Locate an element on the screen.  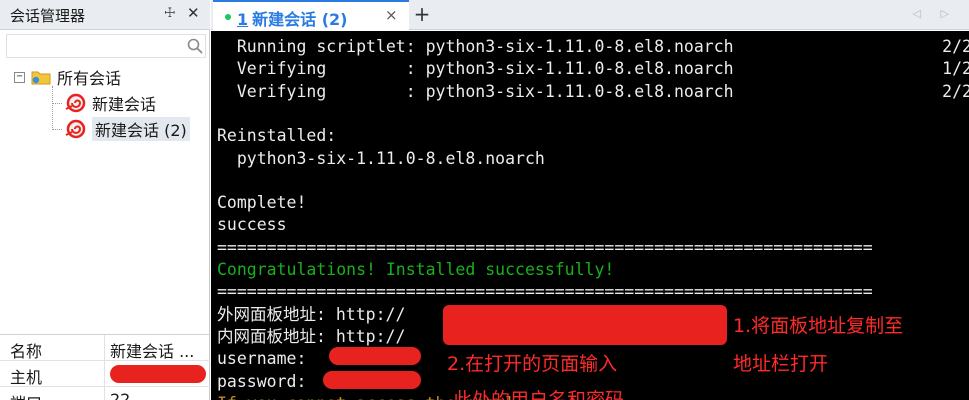
folder-icon is located at coordinates (41, 78).